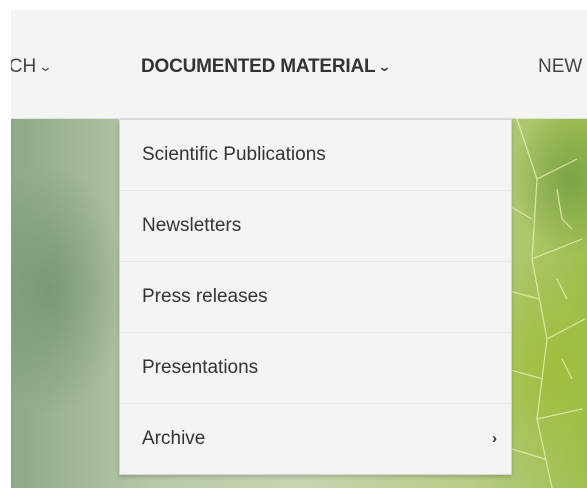 The image size is (587, 488). Describe the element at coordinates (494, 438) in the screenshot. I see `chevron-right-icon: ›` at that location.